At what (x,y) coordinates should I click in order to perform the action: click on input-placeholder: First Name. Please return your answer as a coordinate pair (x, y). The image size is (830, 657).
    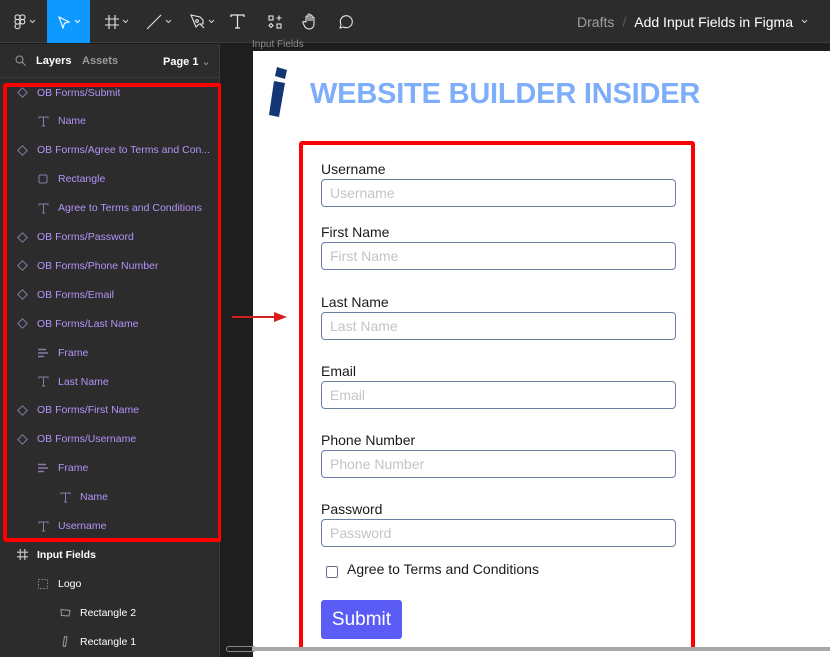
    Looking at the image, I should click on (364, 256).